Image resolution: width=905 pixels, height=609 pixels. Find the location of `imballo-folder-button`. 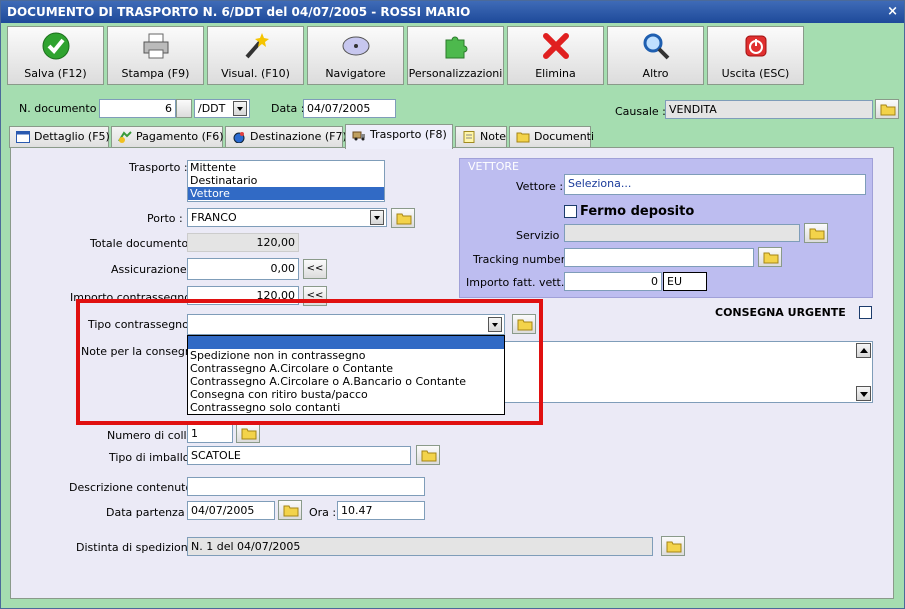

imballo-folder-button is located at coordinates (428, 455).